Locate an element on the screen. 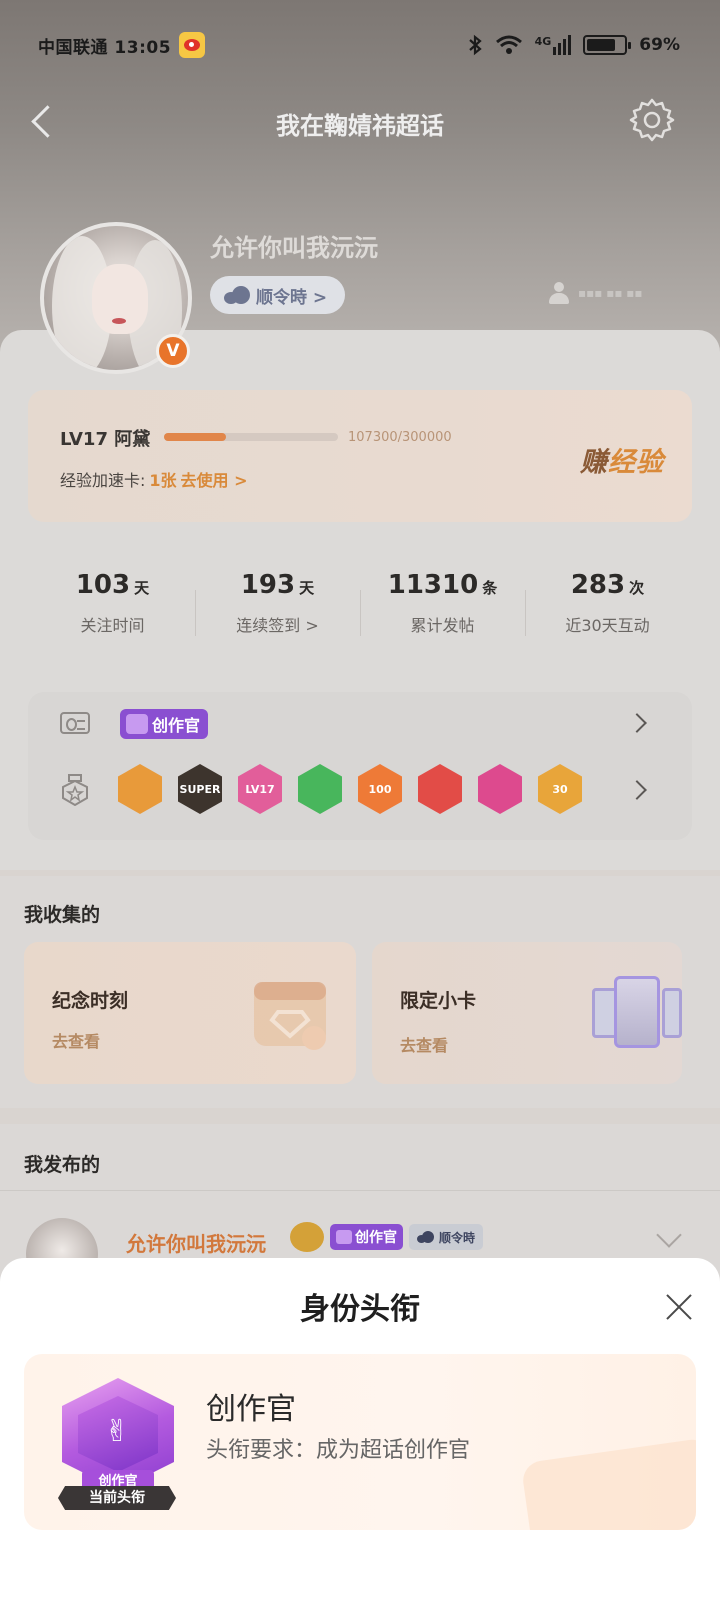  post-author-name: 允许你叫我沅沅 is located at coordinates (196, 1242).